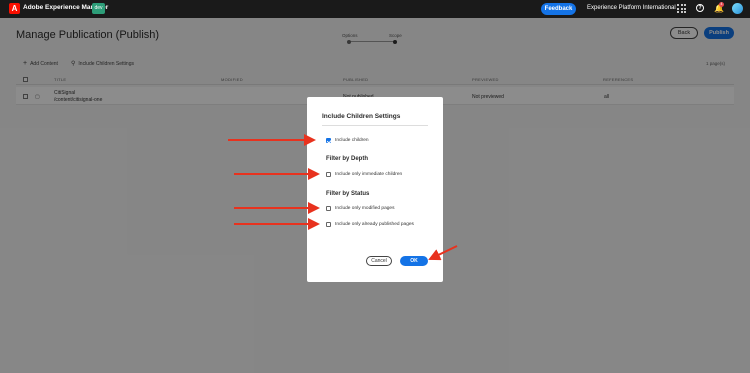  Describe the element at coordinates (348, 194) in the screenshot. I see `filter-by-status-heading: Filter by Status` at that location.